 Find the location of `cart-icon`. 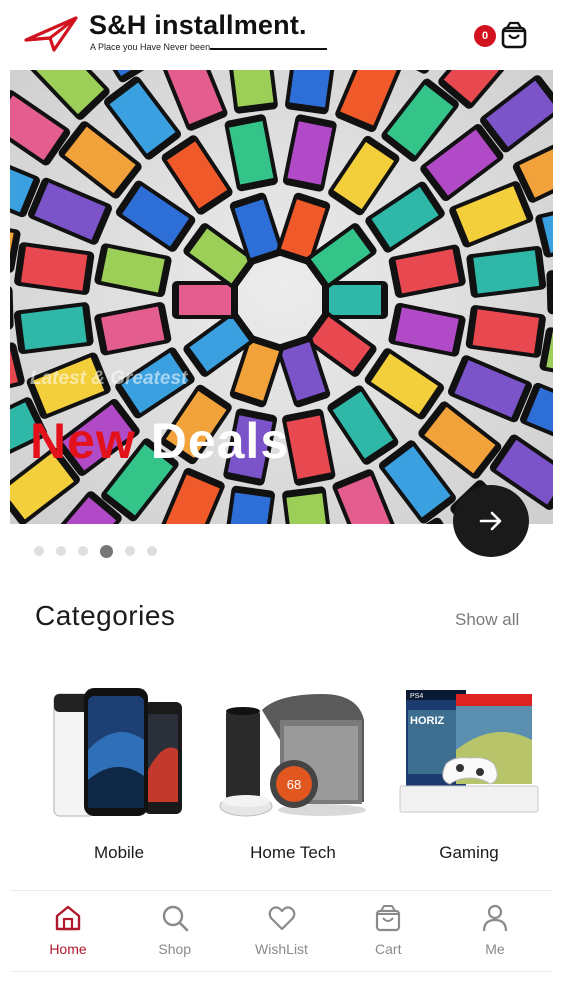

cart-icon is located at coordinates (388, 918).